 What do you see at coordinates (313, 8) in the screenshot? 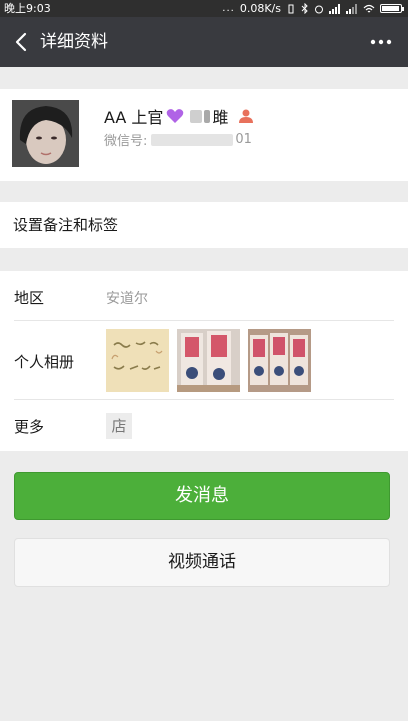
I see `status-icons: ... 0.08K/s` at bounding box center [313, 8].